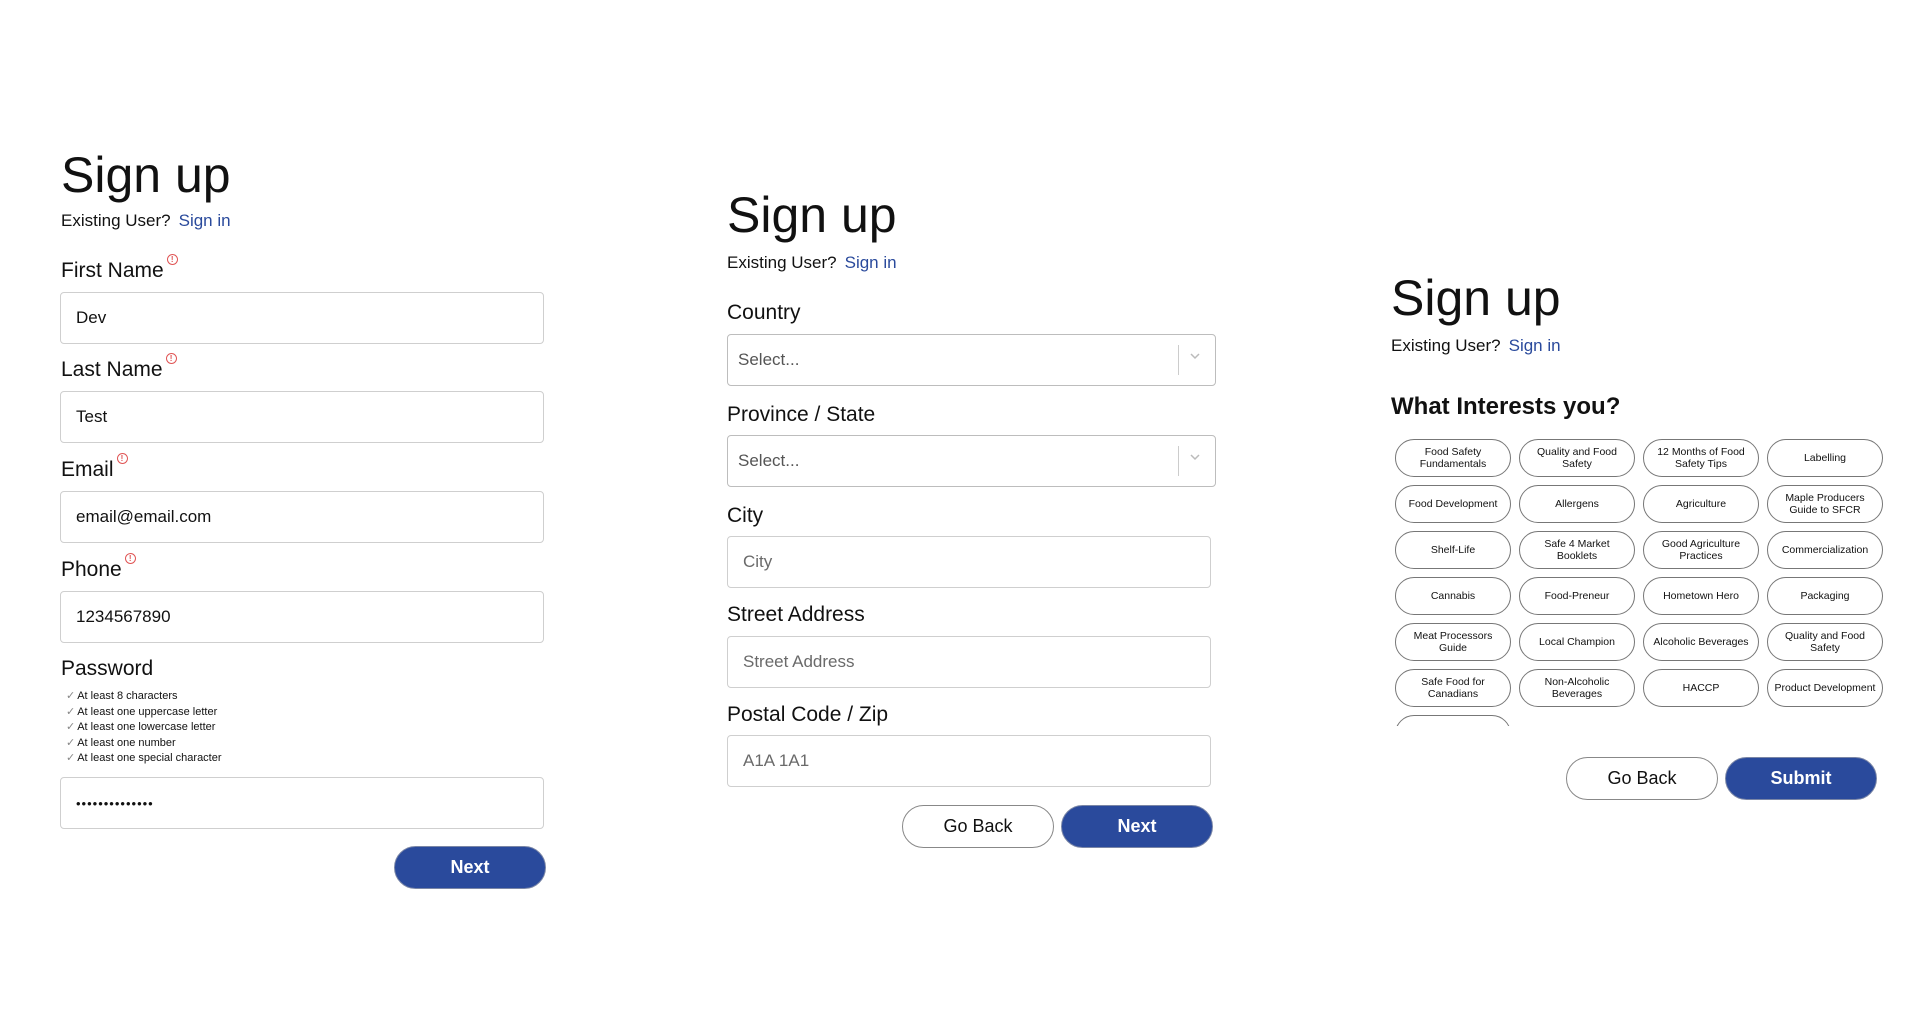 Image resolution: width=1920 pixels, height=1024 pixels. What do you see at coordinates (969, 662) in the screenshot?
I see `street-address-input: Street Address` at bounding box center [969, 662].